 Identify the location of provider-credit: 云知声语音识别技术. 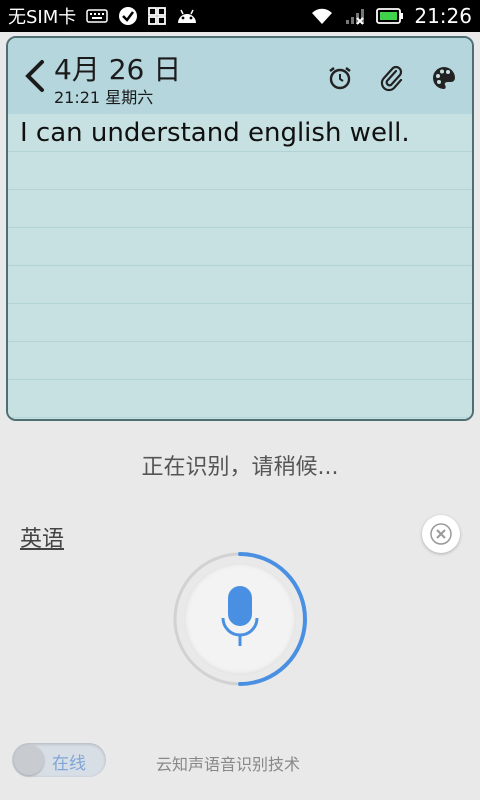
(228, 764).